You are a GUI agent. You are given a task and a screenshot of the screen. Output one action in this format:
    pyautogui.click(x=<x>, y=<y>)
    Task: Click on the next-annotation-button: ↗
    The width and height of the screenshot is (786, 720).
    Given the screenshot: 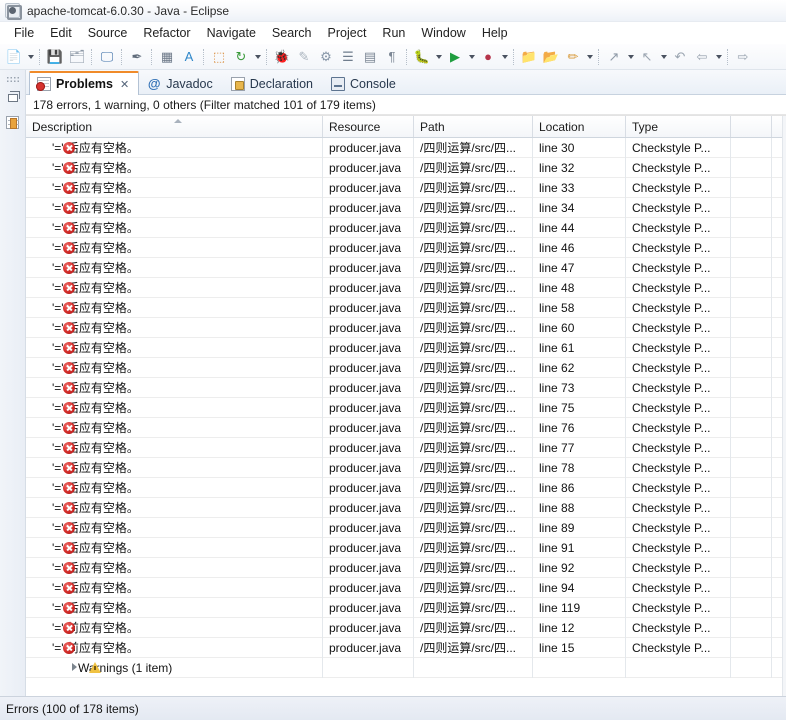 What is the action you would take?
    pyautogui.click(x=614, y=57)
    